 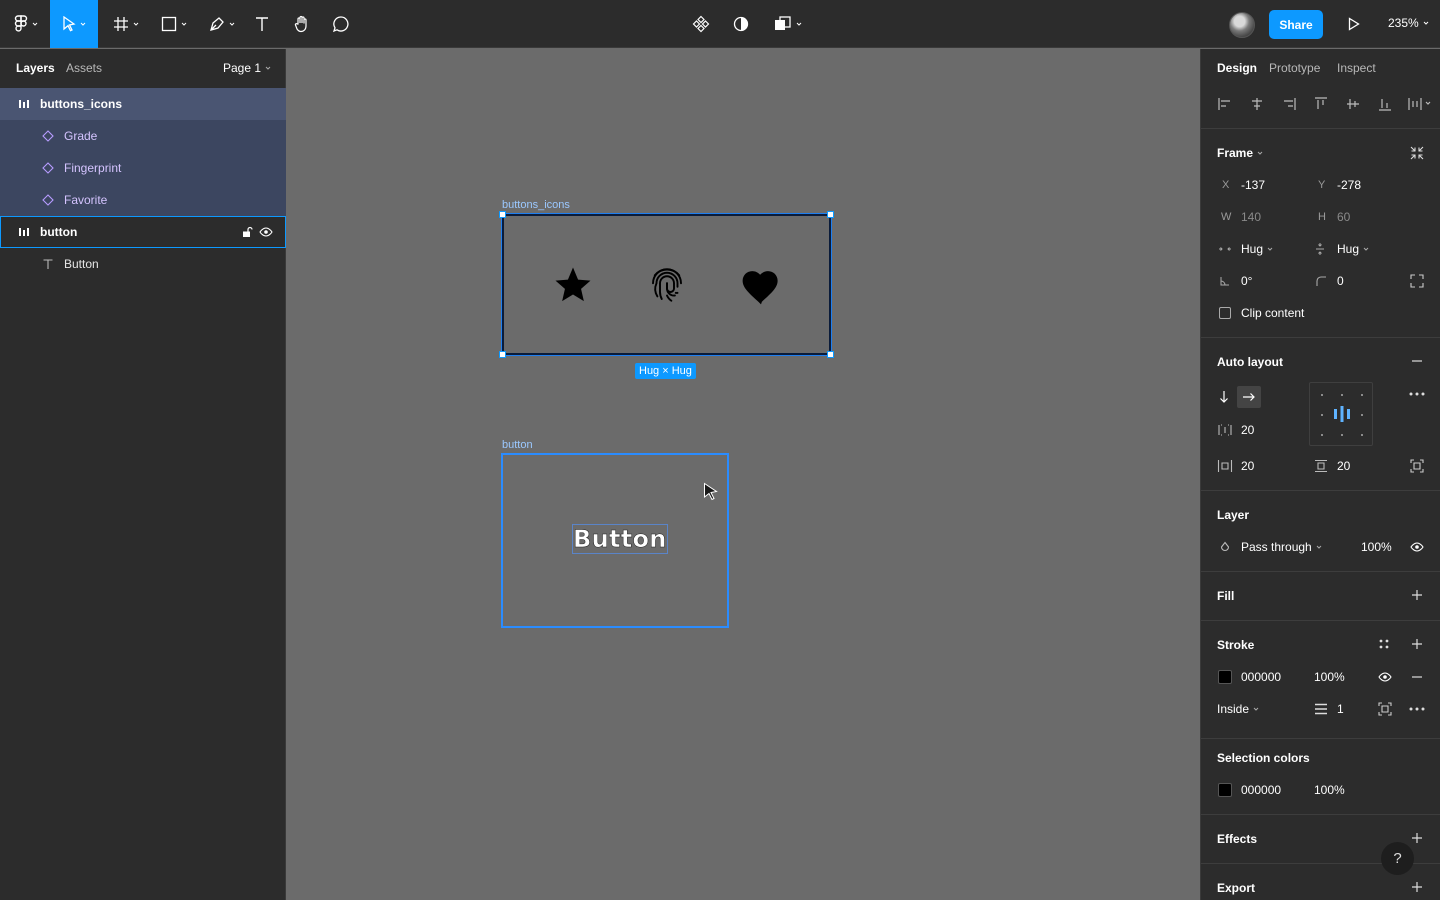 I want to click on comment-tool, so click(x=341, y=24).